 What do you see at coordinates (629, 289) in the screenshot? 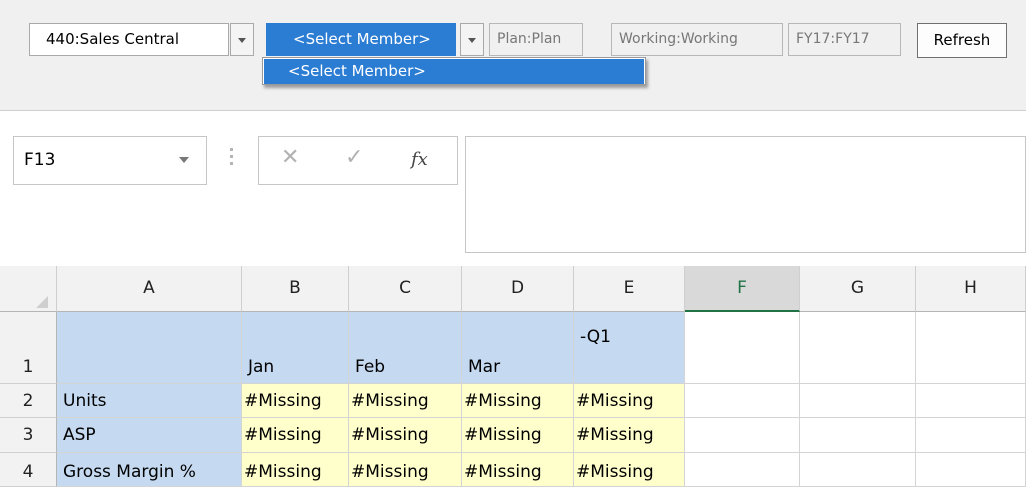
I see `column-header-e: E` at bounding box center [629, 289].